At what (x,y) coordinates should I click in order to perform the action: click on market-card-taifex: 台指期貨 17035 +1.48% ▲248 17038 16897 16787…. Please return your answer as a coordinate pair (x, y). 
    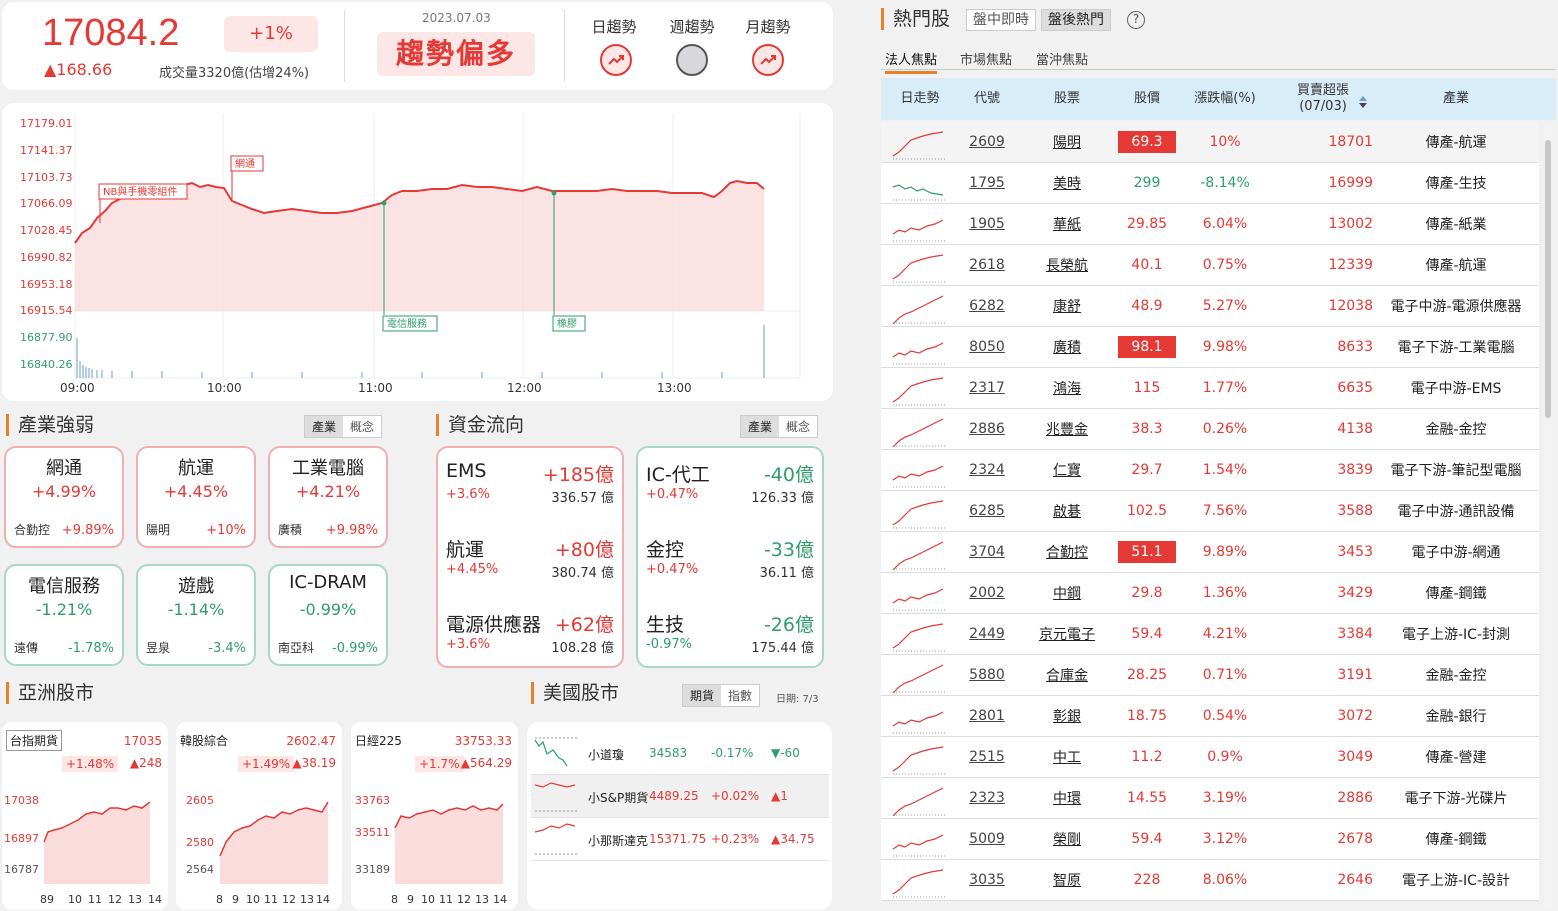
    Looking at the image, I should click on (85, 816).